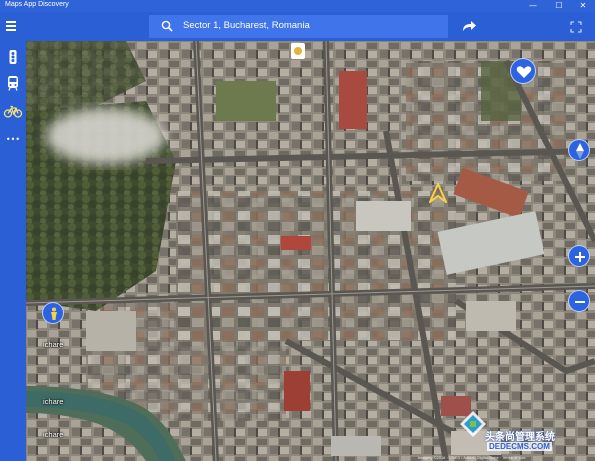  I want to click on bike-icon, so click(13, 111).